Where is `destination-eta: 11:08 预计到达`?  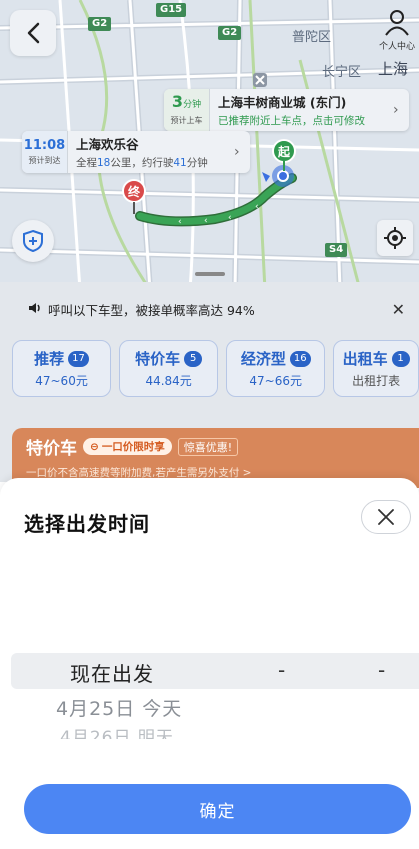 destination-eta: 11:08 预计到达 is located at coordinates (45, 152).